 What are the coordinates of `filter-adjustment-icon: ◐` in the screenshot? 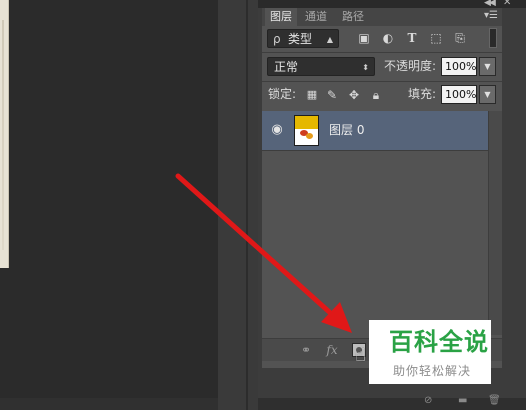 It's located at (388, 38).